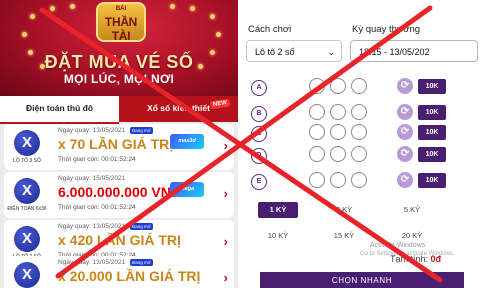 The height and width of the screenshot is (288, 480). I want to click on draw-period-select: 18:15 - 13/05/202, so click(414, 51).